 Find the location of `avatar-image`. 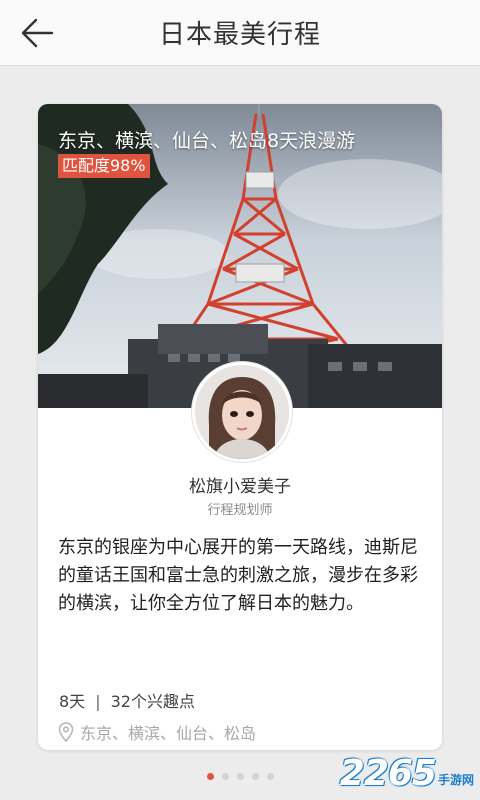

avatar-image is located at coordinates (242, 412).